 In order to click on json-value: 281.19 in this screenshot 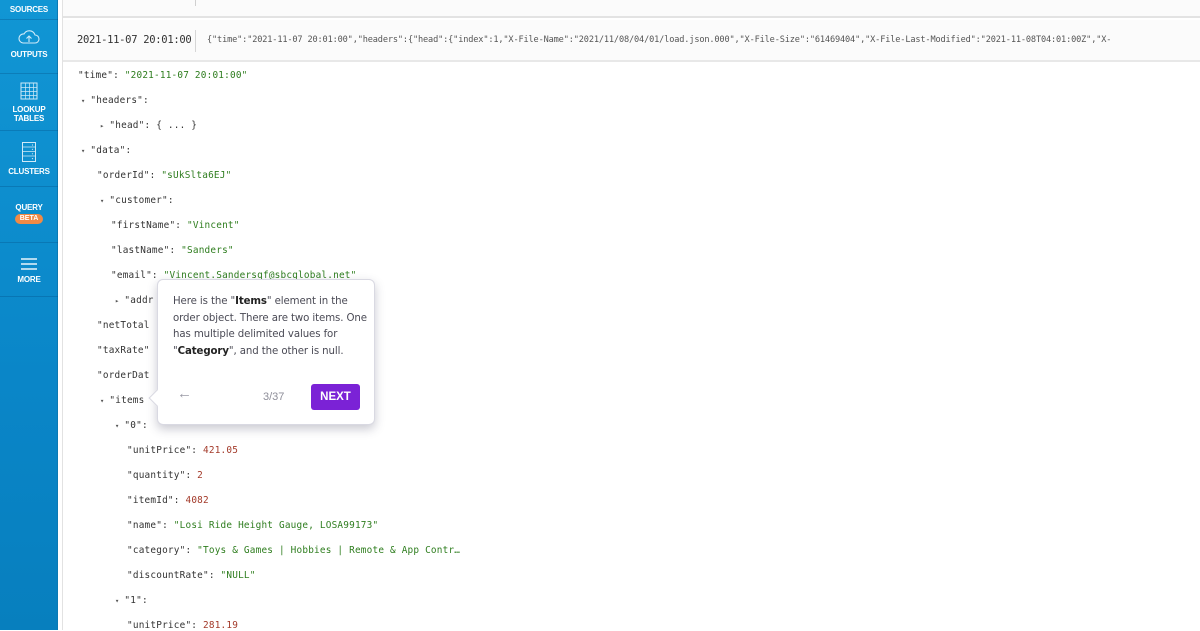, I will do `click(221, 625)`.